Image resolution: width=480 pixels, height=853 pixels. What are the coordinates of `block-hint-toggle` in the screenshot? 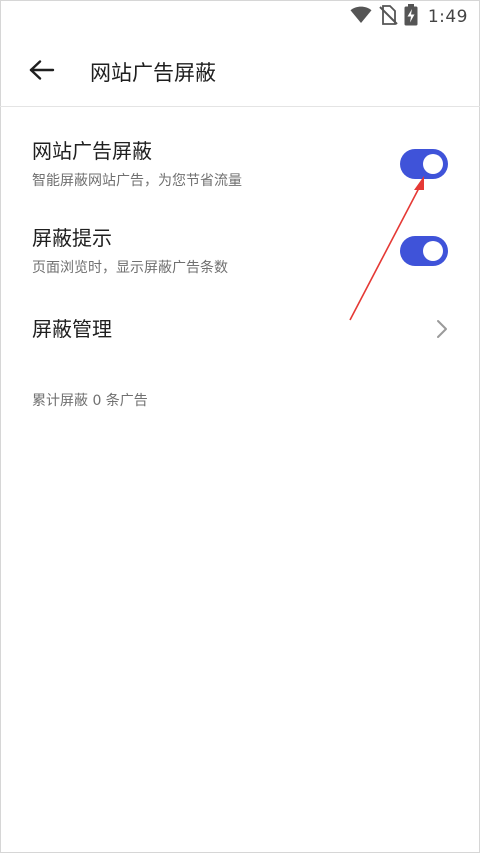 It's located at (424, 251).